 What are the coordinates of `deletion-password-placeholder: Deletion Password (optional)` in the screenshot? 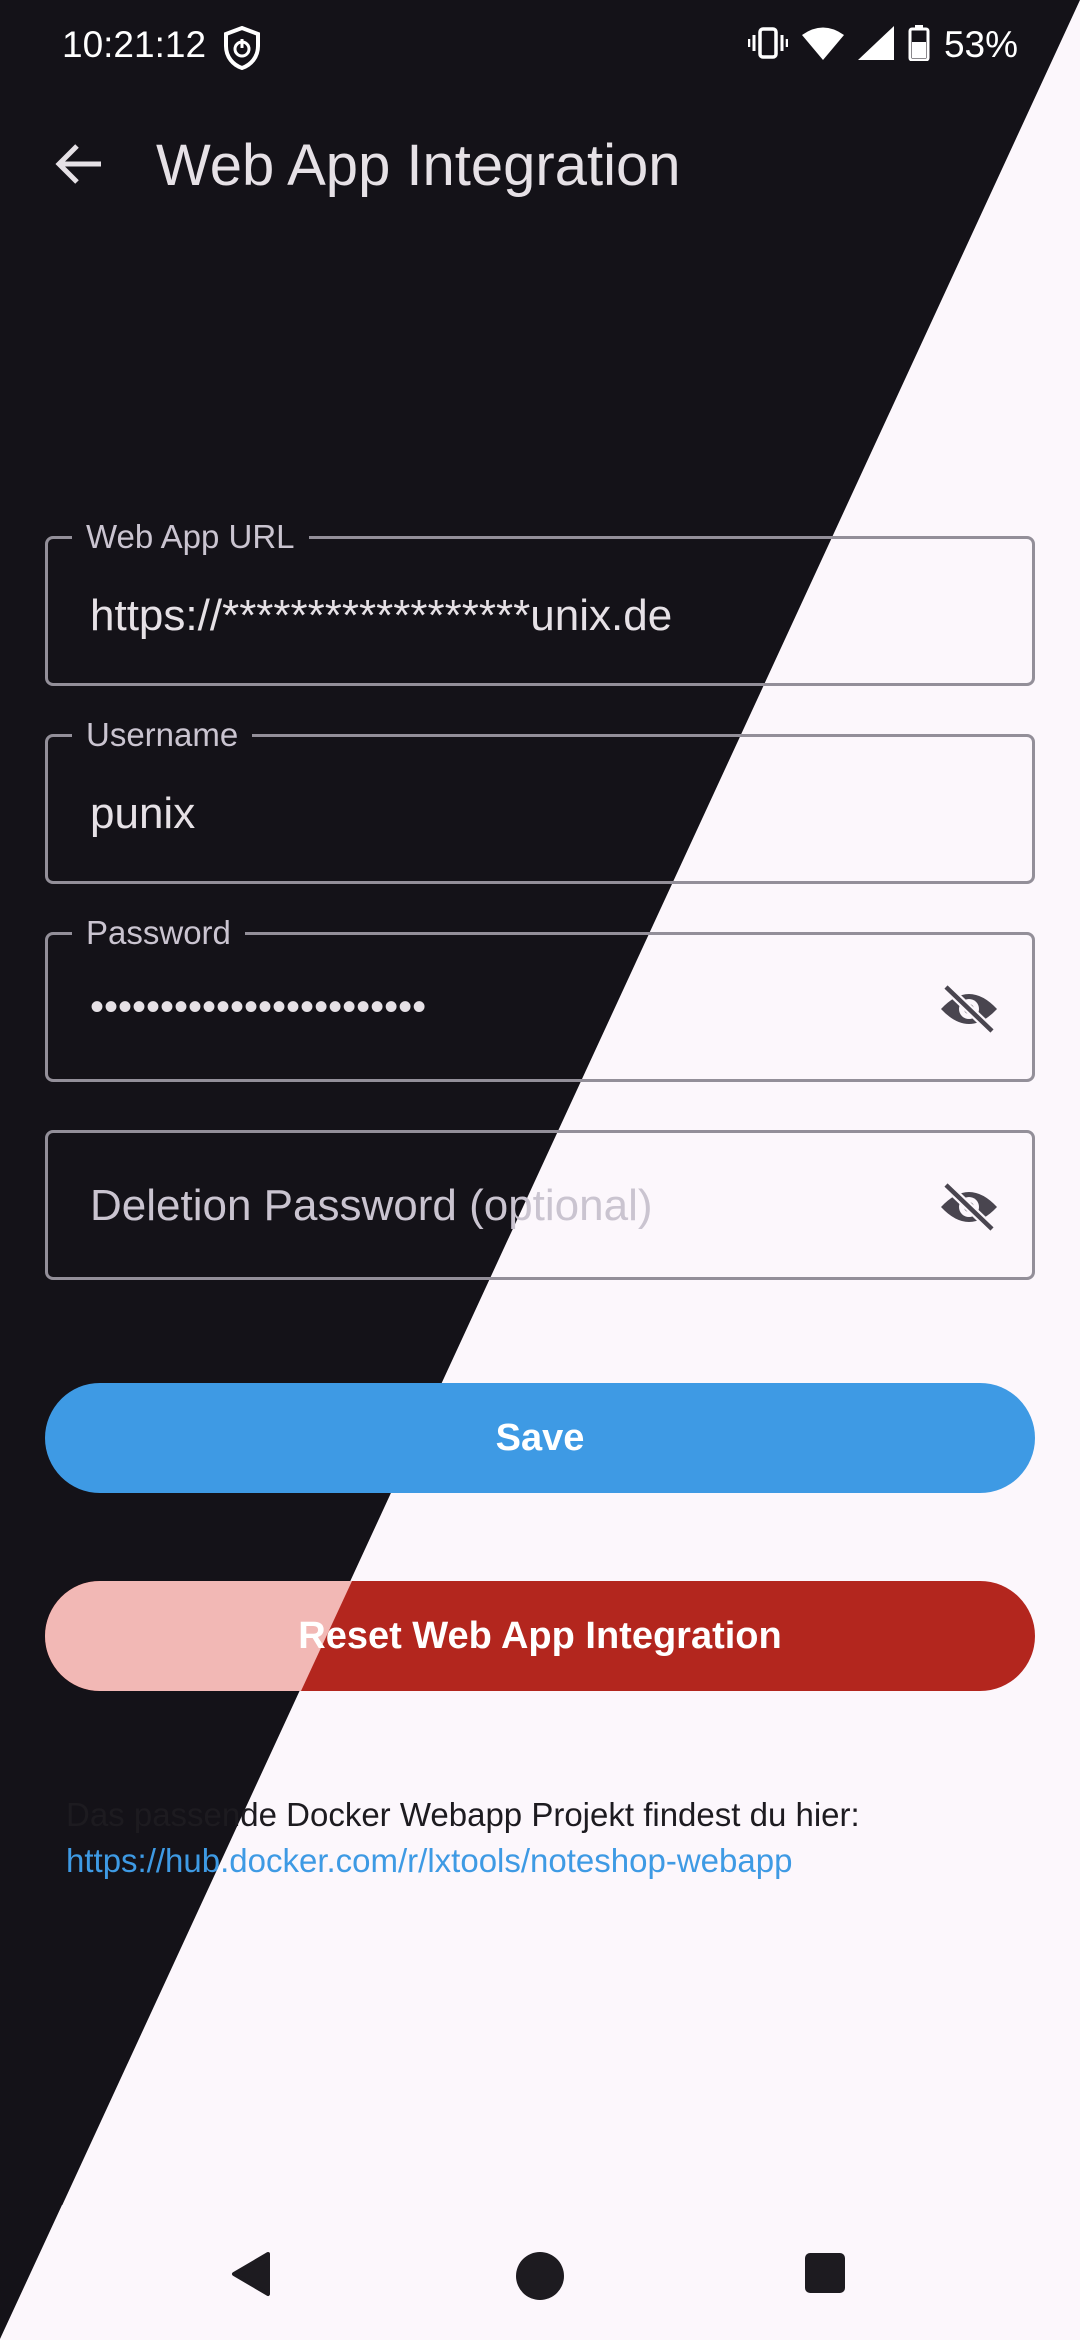 It's located at (371, 1205).